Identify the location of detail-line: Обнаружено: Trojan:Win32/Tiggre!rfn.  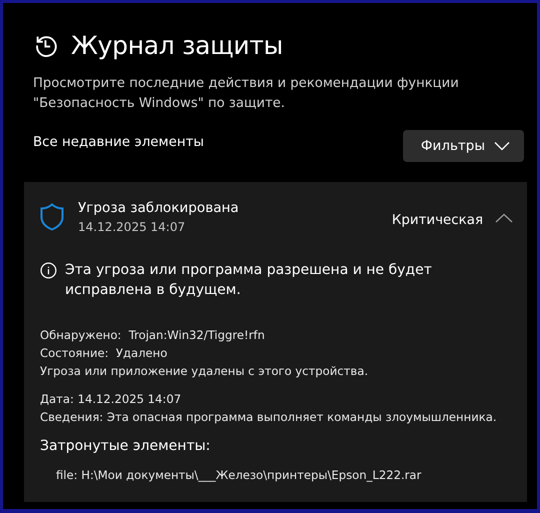
(153, 335).